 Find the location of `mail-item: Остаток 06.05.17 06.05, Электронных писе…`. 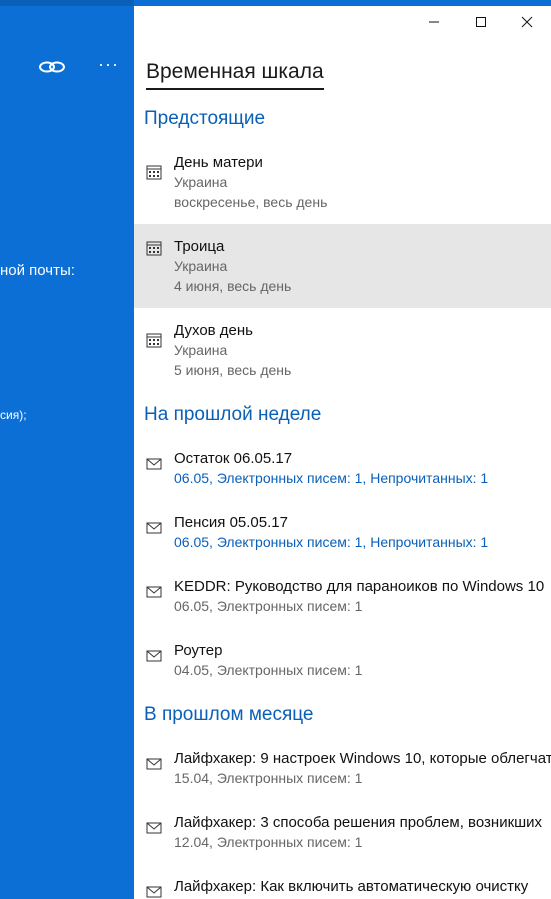

mail-item: Остаток 06.05.17 06.05, Электронных писе… is located at coordinates (342, 478).